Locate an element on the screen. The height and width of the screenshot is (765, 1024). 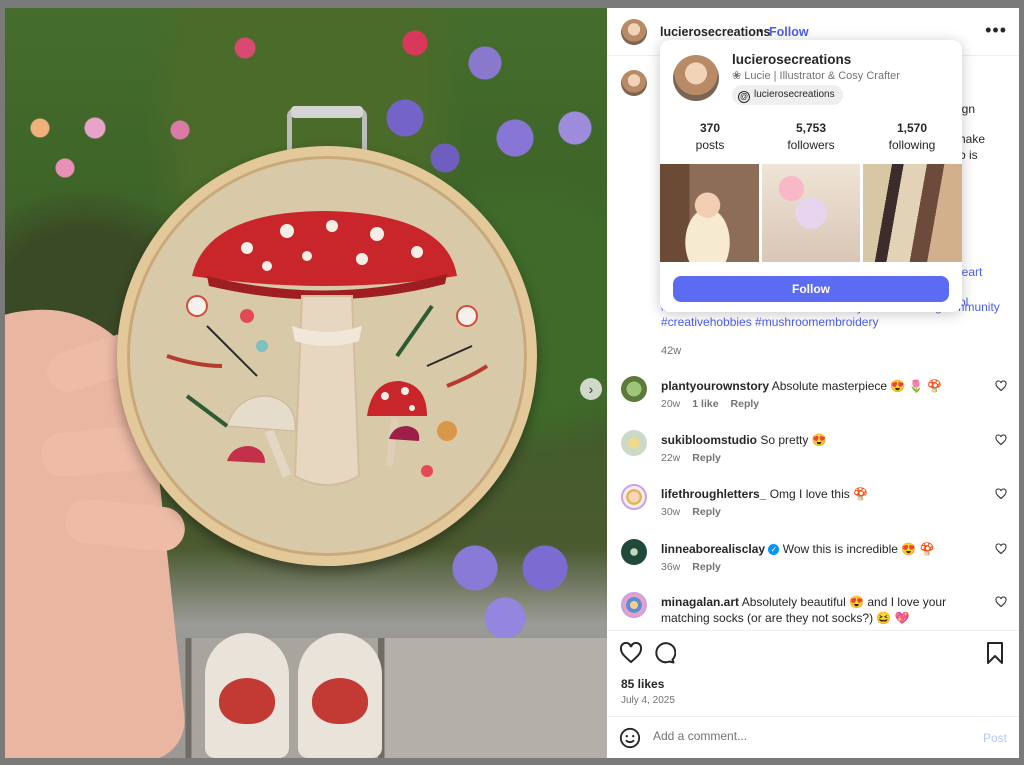
follow-button: Follow is located at coordinates (811, 289).